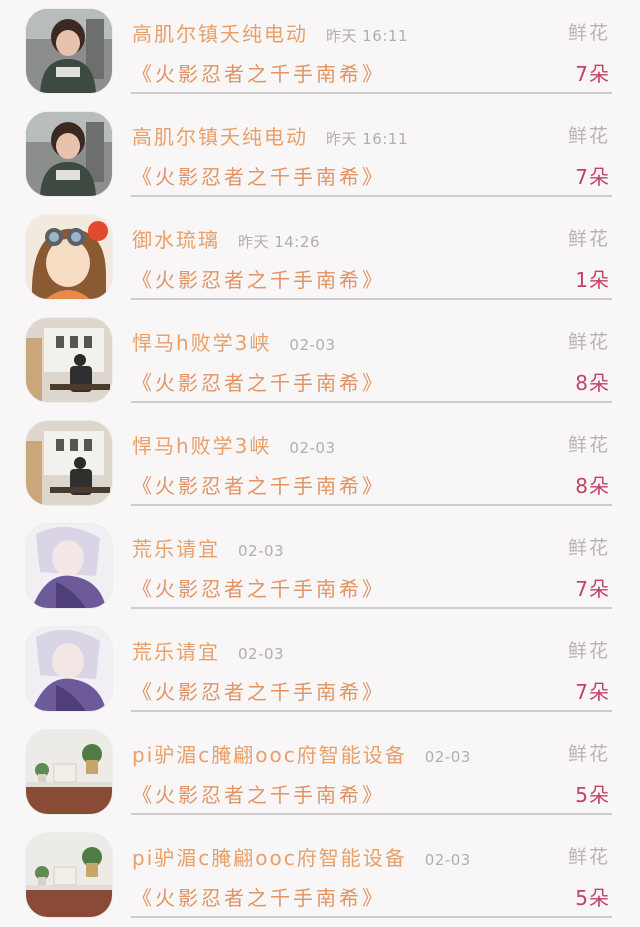  Describe the element at coordinates (279, 242) in the screenshot. I see `timestamp: 昨天 14:26` at that location.